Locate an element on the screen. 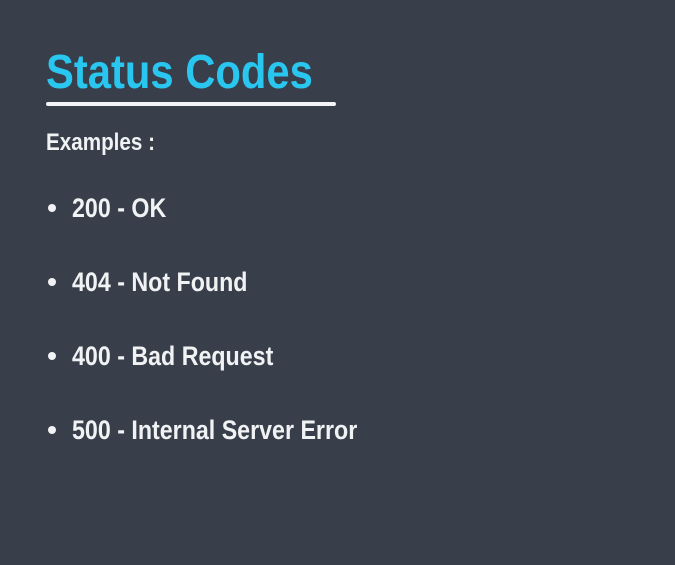  list-item-text: 400 - Bad Request is located at coordinates (173, 356).